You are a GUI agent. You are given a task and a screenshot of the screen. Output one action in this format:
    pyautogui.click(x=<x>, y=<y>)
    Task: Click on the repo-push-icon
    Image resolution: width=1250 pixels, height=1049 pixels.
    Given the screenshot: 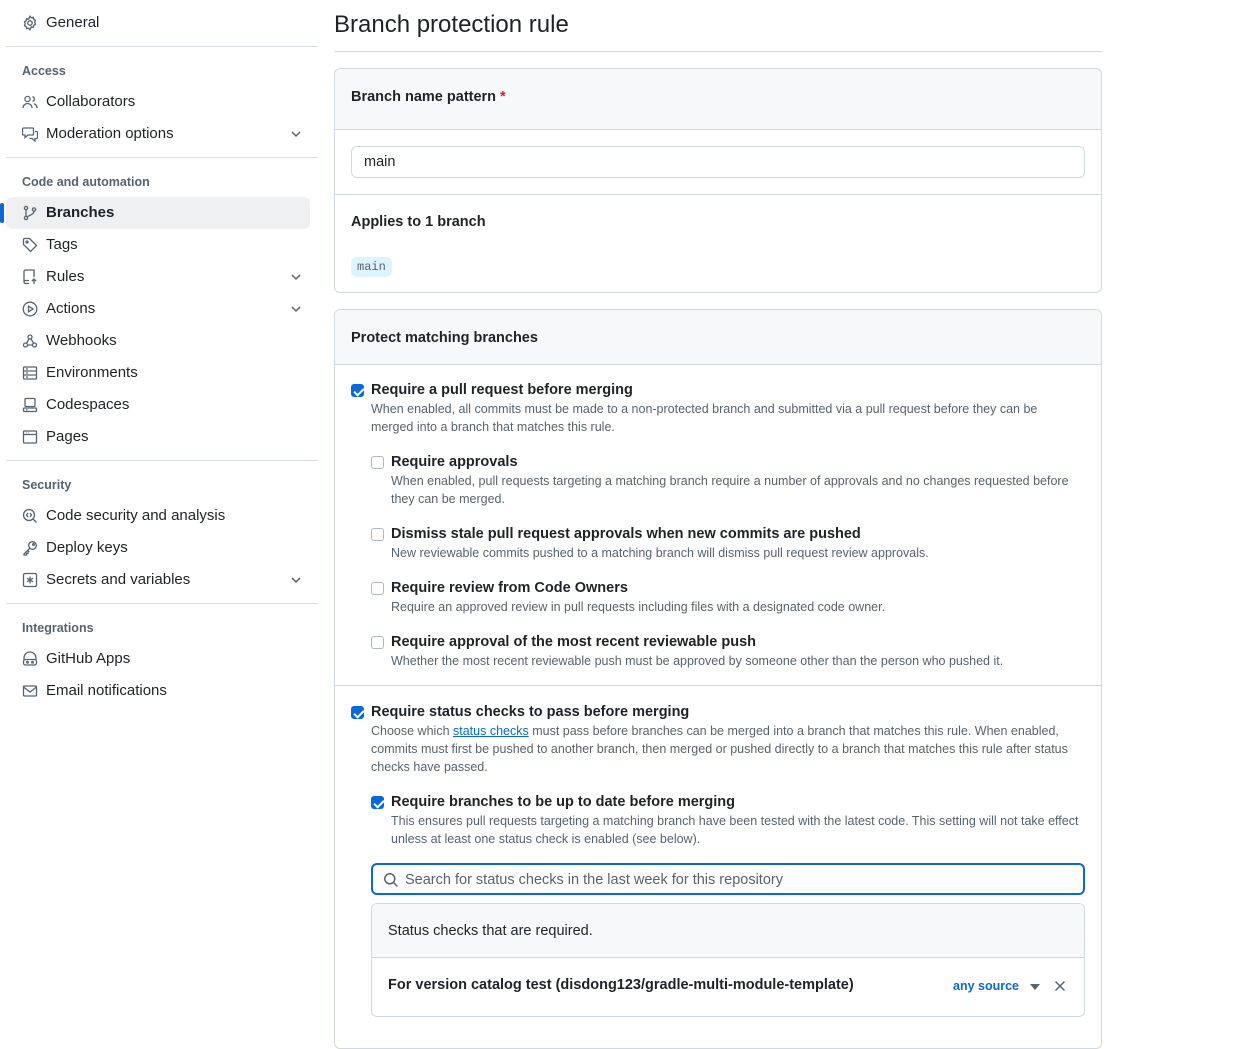 What is the action you would take?
    pyautogui.click(x=30, y=277)
    